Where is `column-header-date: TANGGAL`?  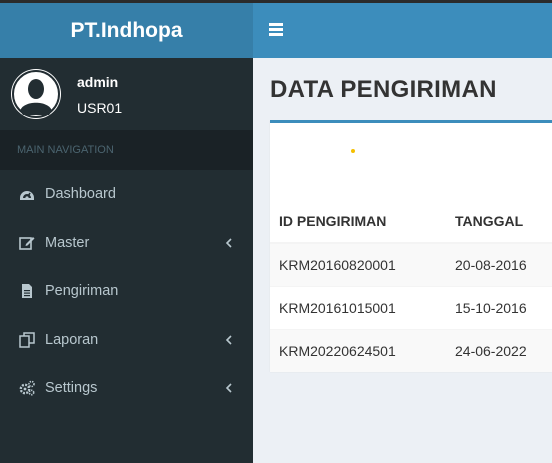 column-header-date: TANGGAL is located at coordinates (499, 222).